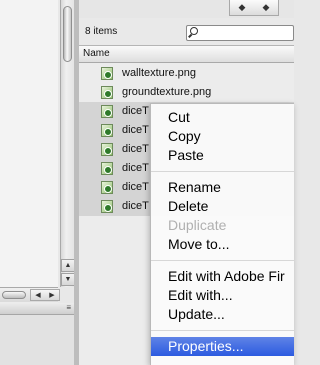 This screenshot has width=320, height=365. What do you see at coordinates (242, 7) in the screenshot?
I see `dock-left-icon: ◆` at bounding box center [242, 7].